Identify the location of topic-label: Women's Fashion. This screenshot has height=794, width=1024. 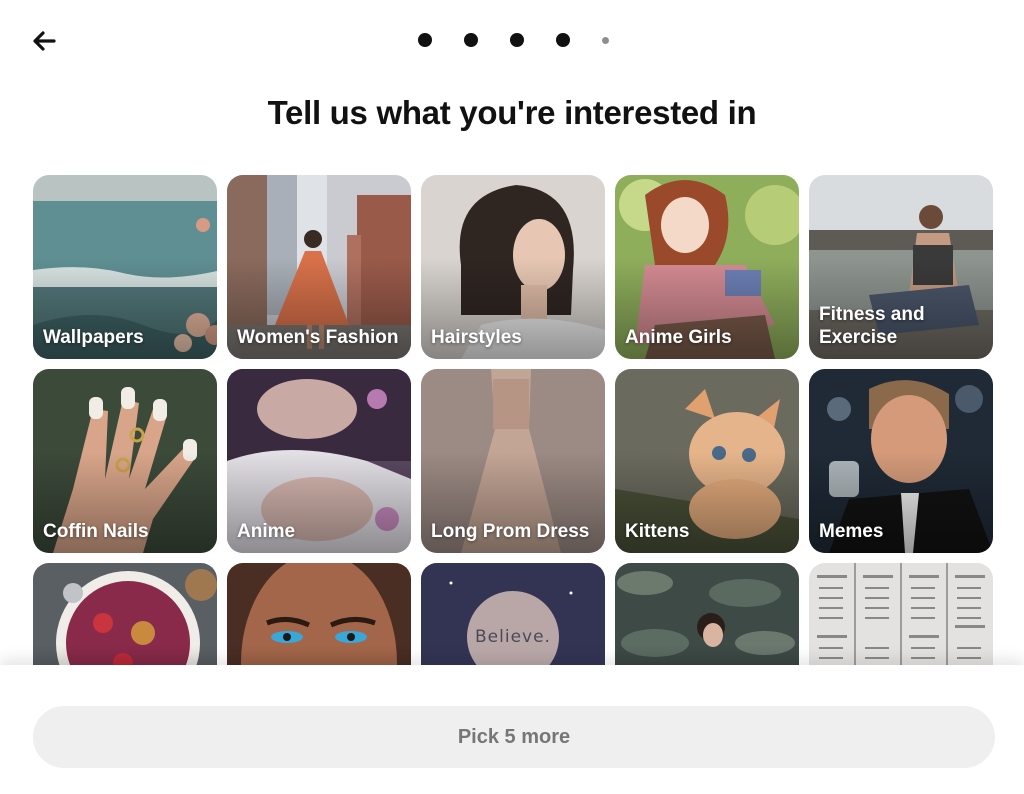
(318, 337).